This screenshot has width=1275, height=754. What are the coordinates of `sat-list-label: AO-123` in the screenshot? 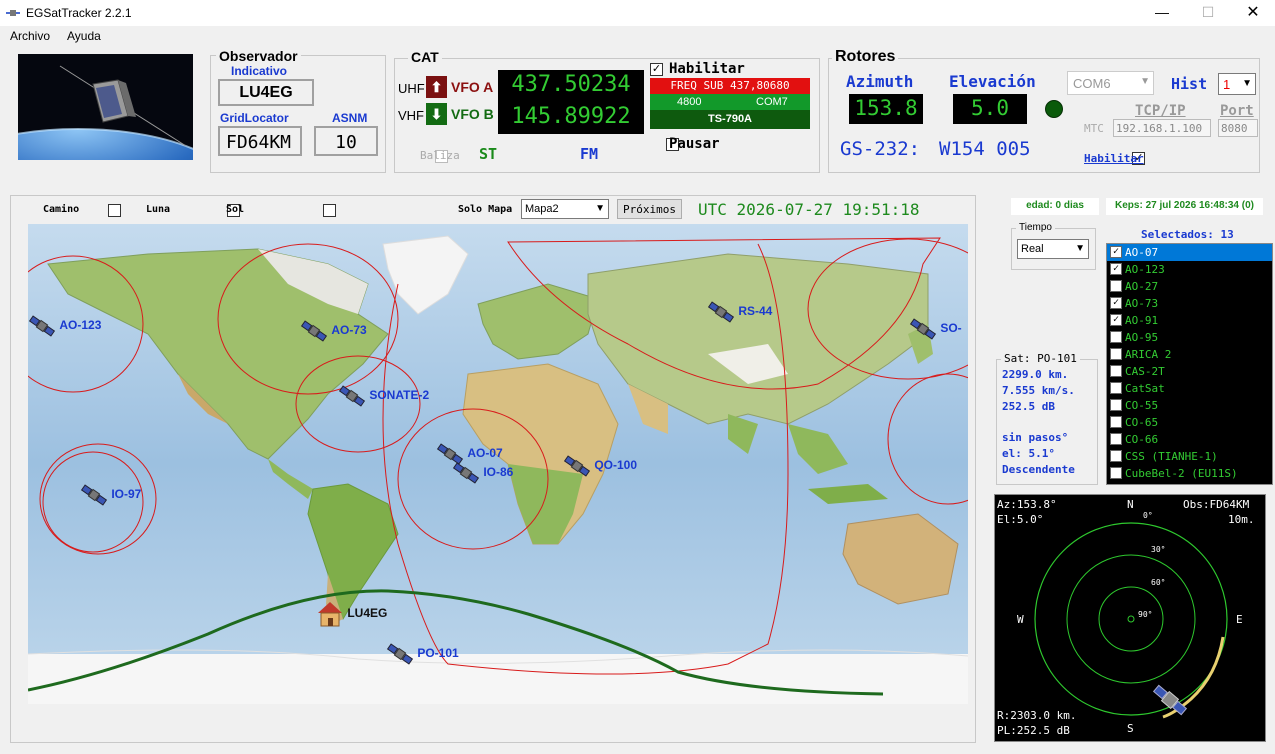 It's located at (1145, 269).